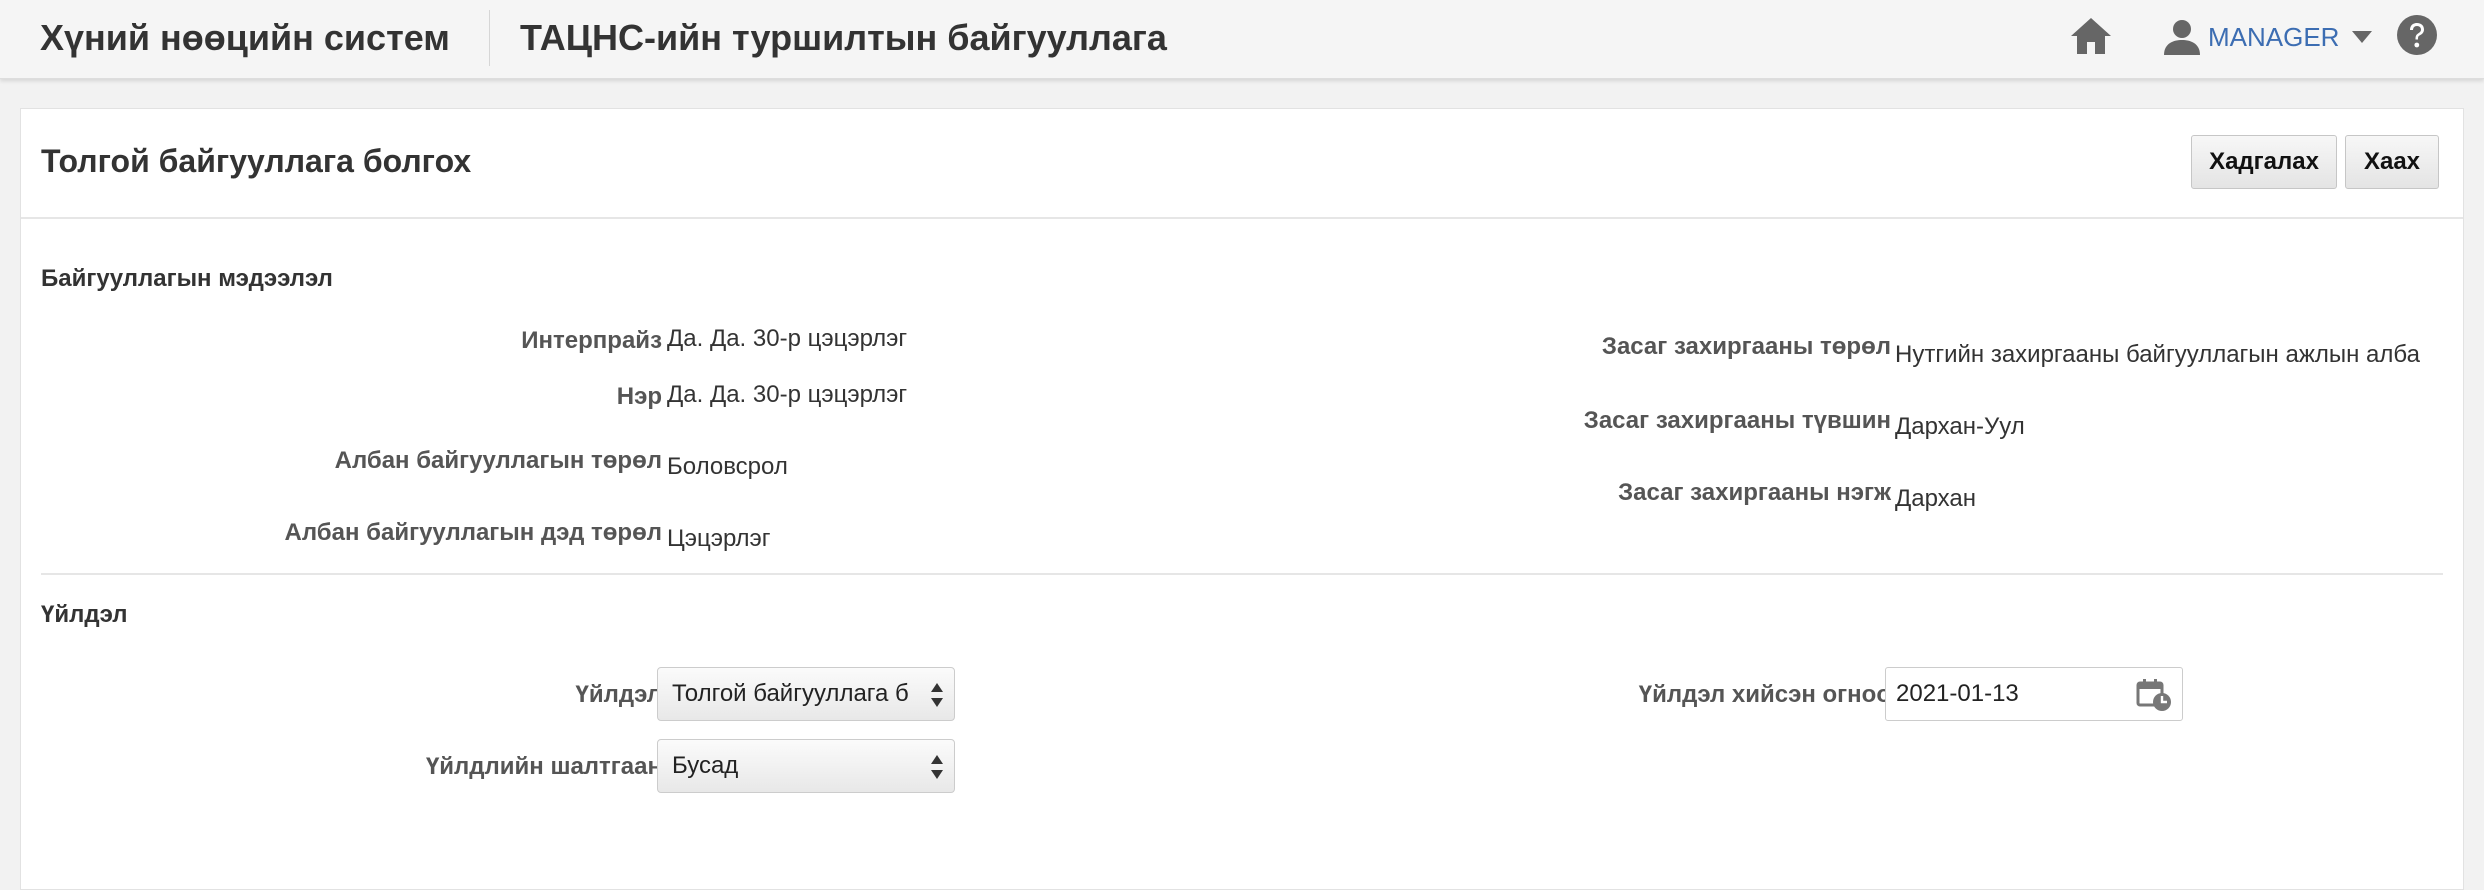 This screenshot has height=890, width=2484. I want to click on reason-label: Үйлдлийн шалтгаан, so click(543, 766).